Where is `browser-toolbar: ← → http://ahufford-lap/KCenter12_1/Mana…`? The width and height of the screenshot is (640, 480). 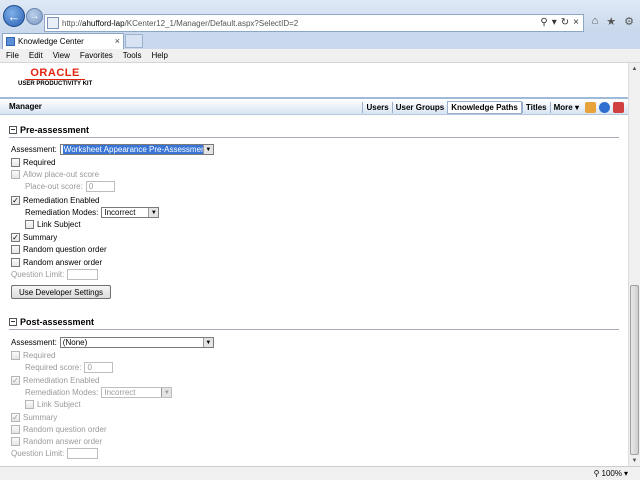
browser-toolbar: ← → http://ahufford-lap/KCenter12_1/Mana… is located at coordinates (320, 16).